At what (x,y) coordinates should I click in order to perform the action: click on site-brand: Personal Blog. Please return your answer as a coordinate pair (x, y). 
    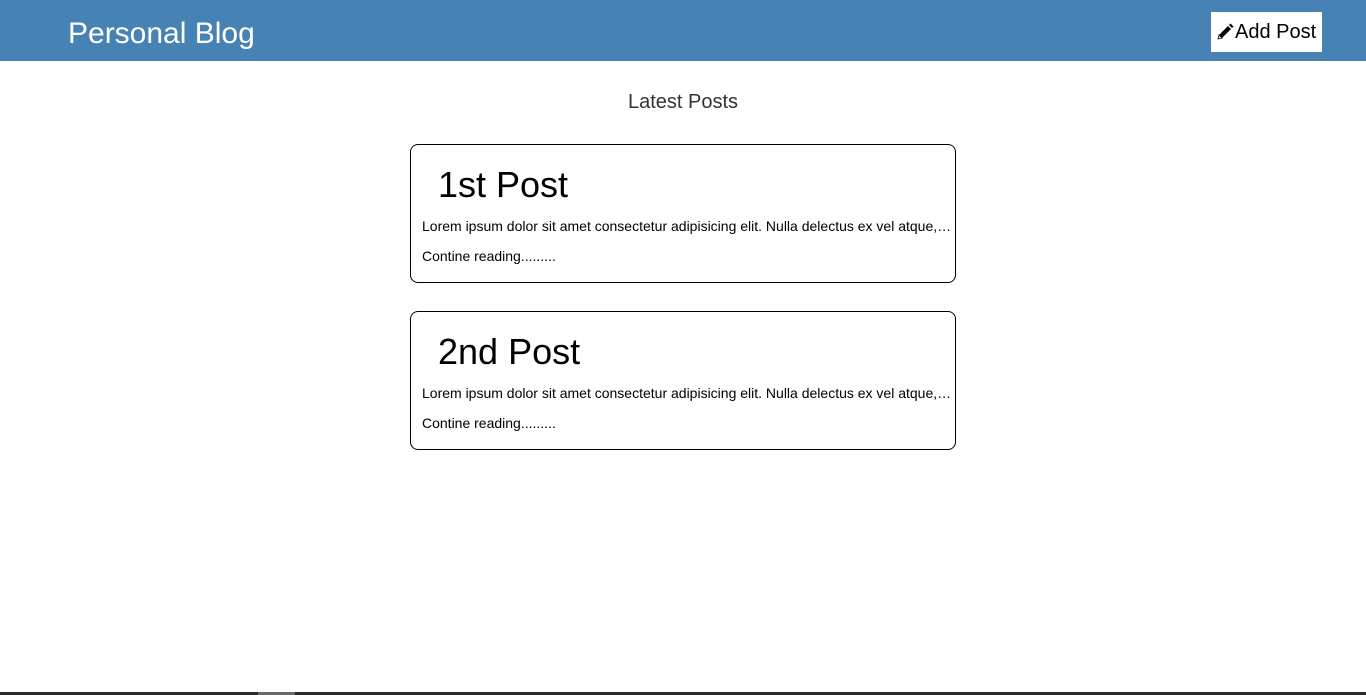
    Looking at the image, I should click on (161, 34).